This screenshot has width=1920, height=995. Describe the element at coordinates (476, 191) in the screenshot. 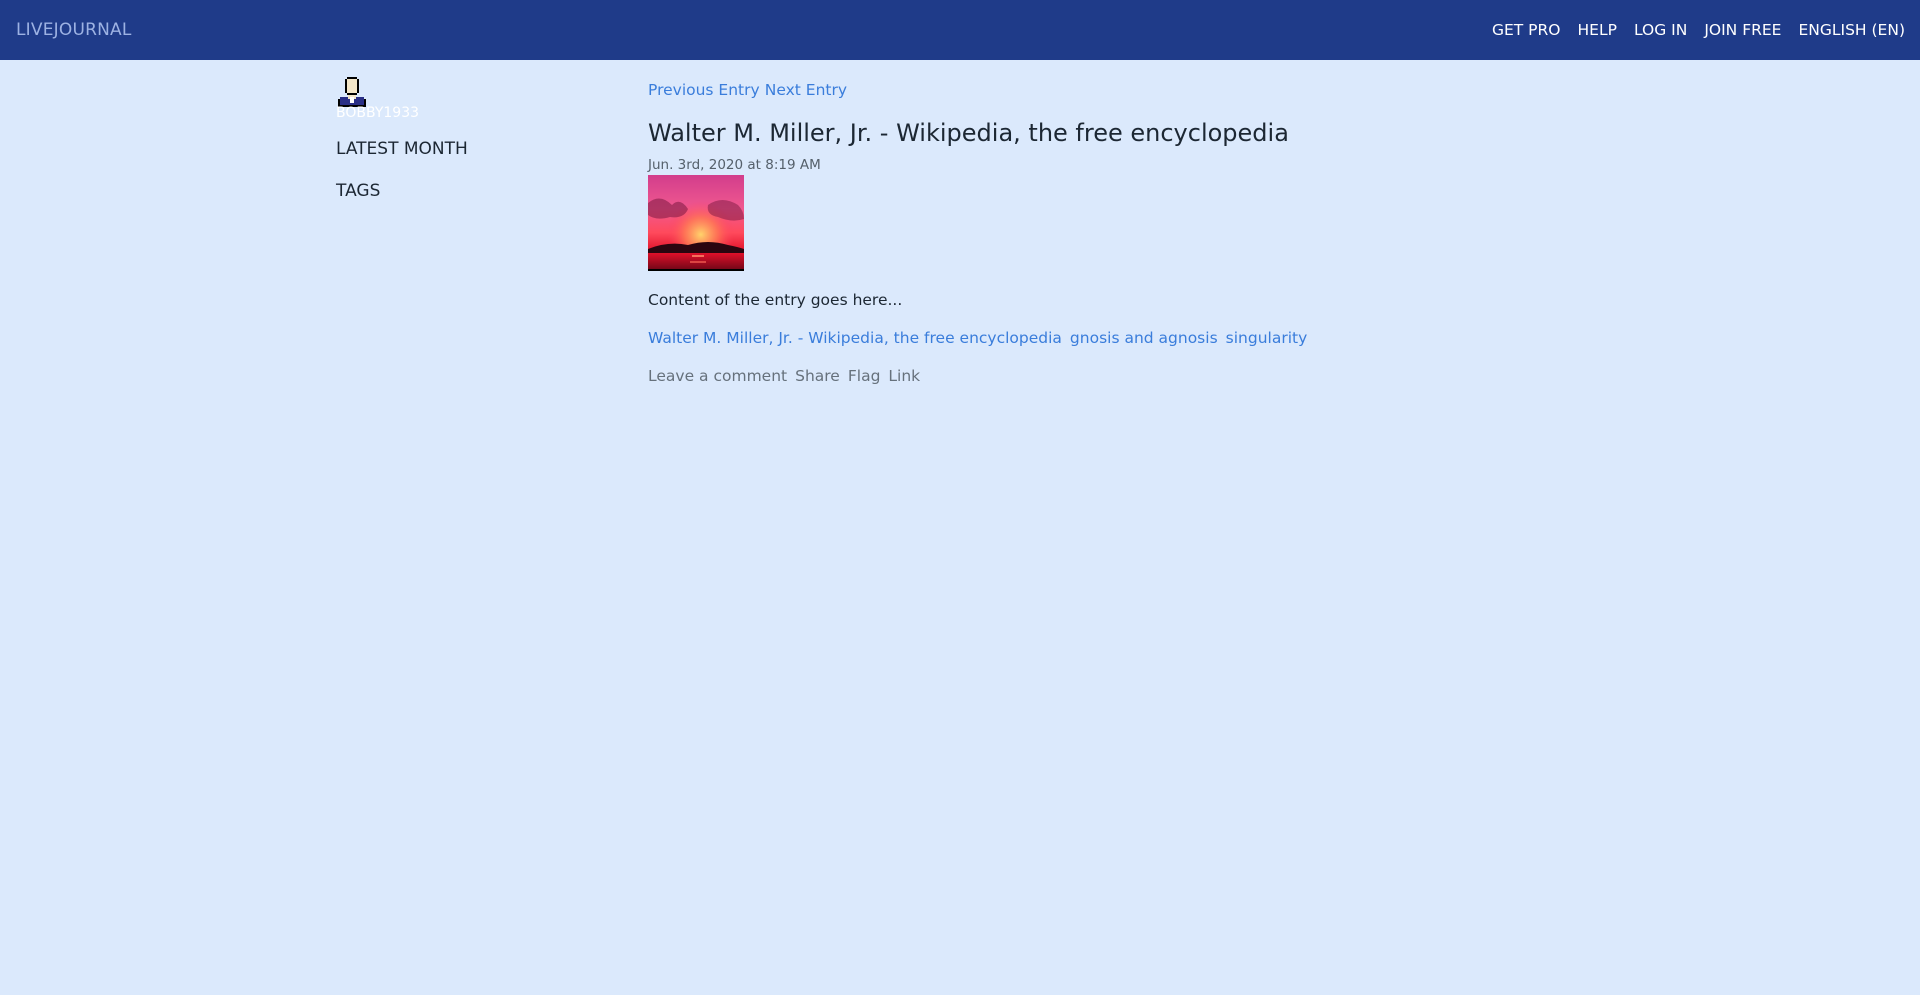

I see `sidebar-item-tags: TAGS` at that location.